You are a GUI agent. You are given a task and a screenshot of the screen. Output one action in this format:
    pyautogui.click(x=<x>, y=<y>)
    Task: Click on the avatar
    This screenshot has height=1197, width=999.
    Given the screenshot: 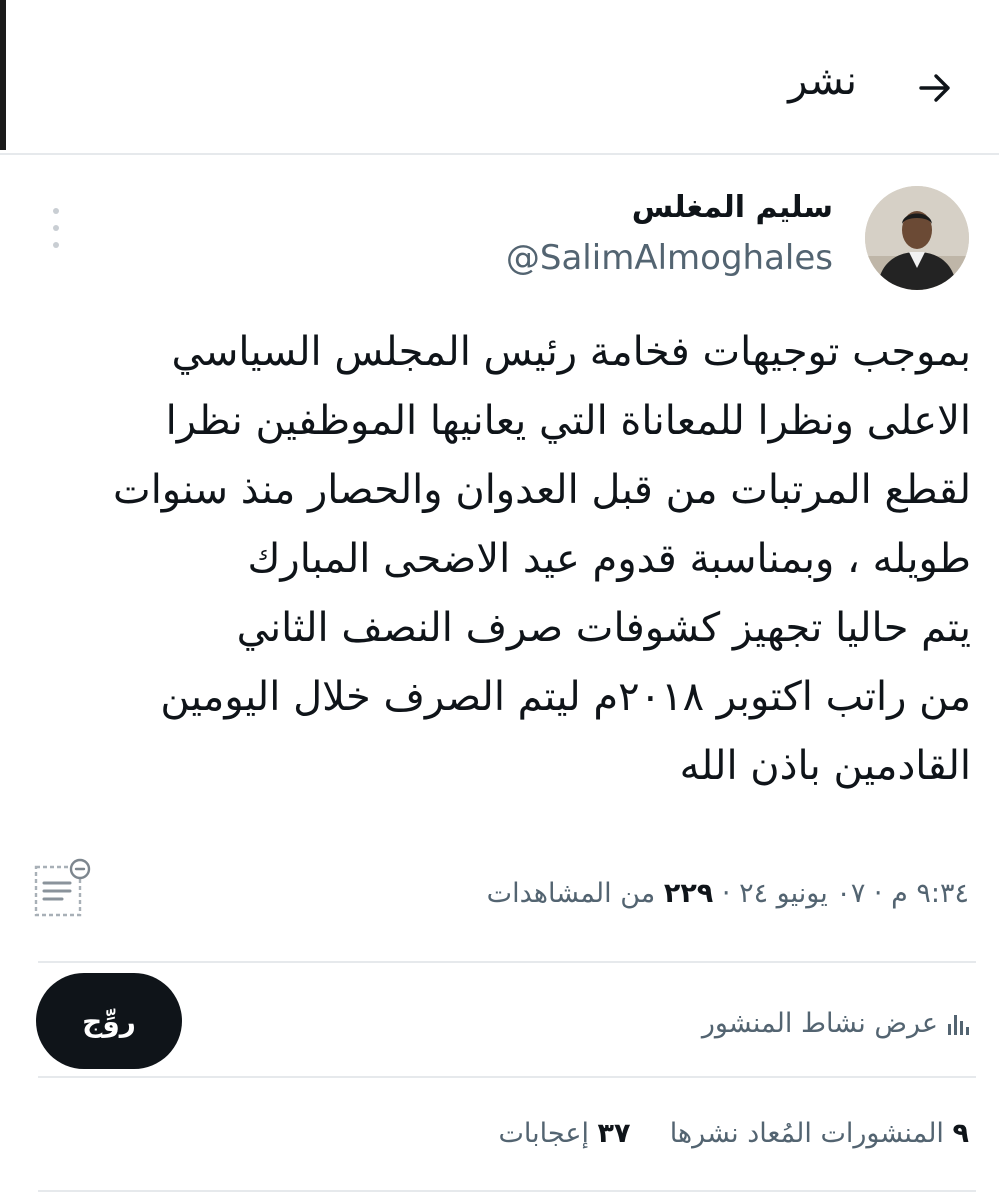 What is the action you would take?
    pyautogui.click(x=917, y=238)
    